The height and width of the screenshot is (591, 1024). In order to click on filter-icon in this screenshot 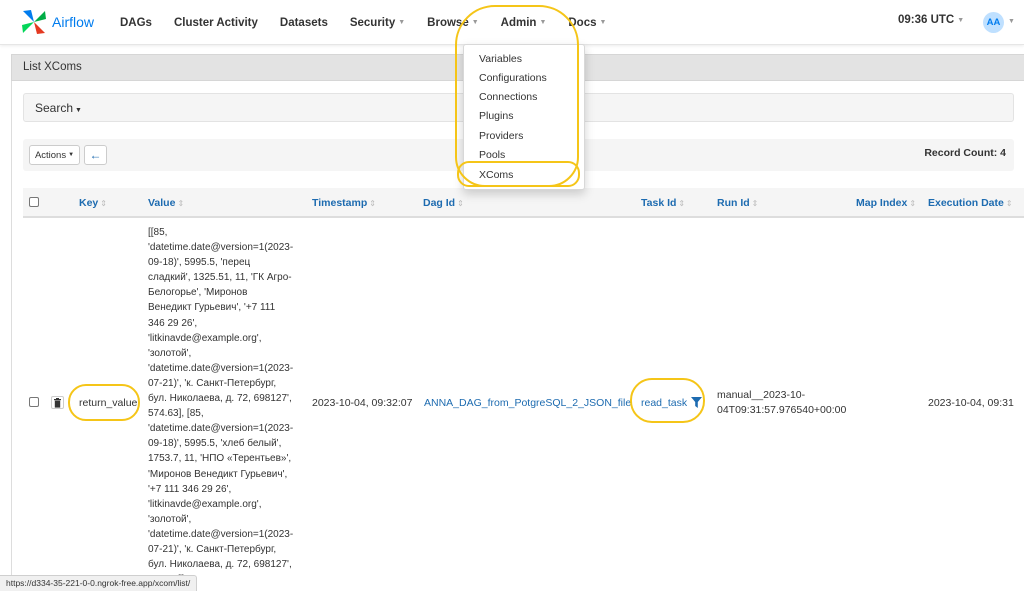, I will do `click(696, 402)`.